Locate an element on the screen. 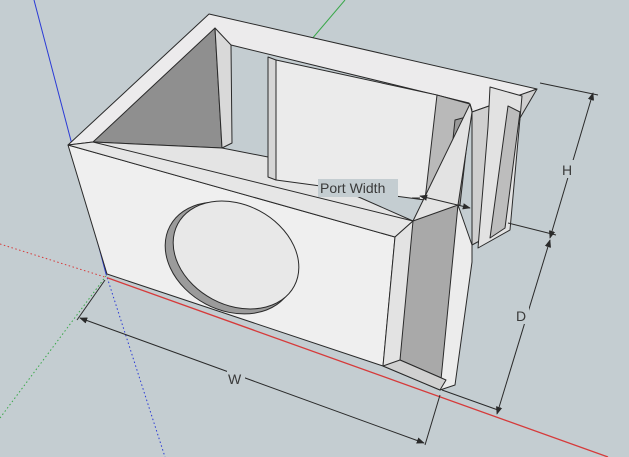 This screenshot has width=629, height=457. green-axis-hidden is located at coordinates (53, 347).